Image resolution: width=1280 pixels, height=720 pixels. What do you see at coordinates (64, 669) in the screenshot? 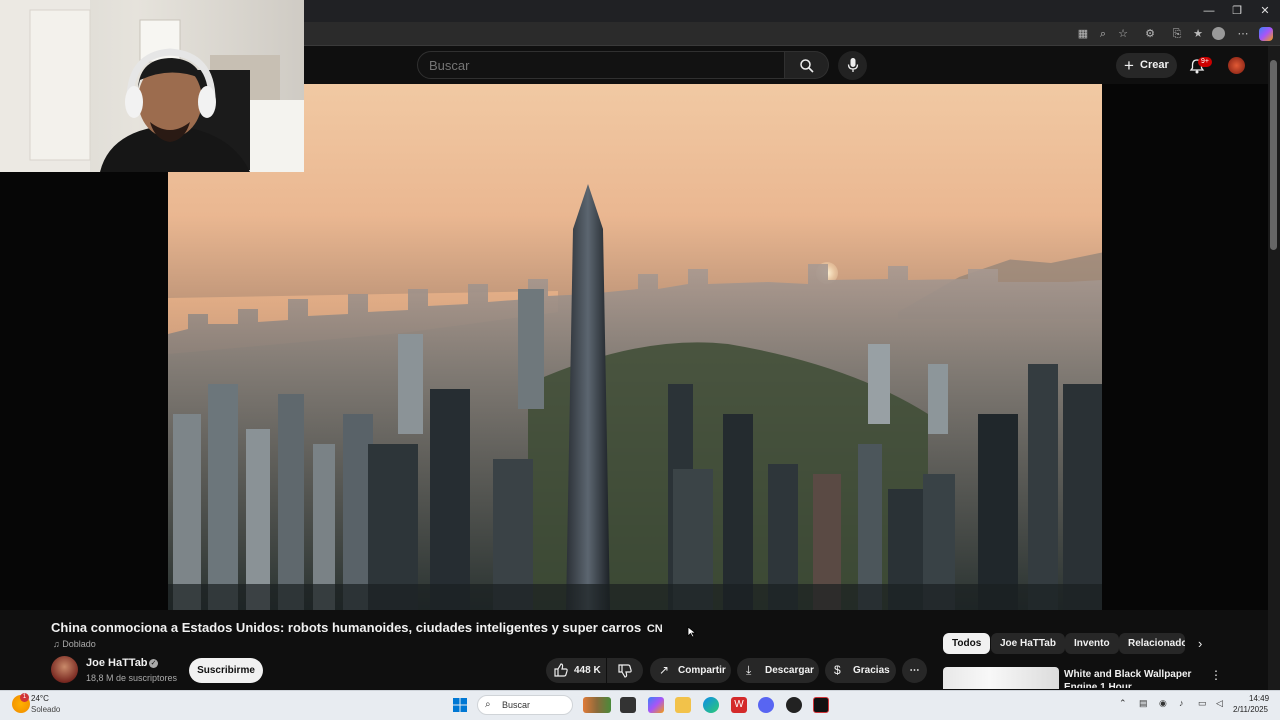
I see `channel-avatar` at bounding box center [64, 669].